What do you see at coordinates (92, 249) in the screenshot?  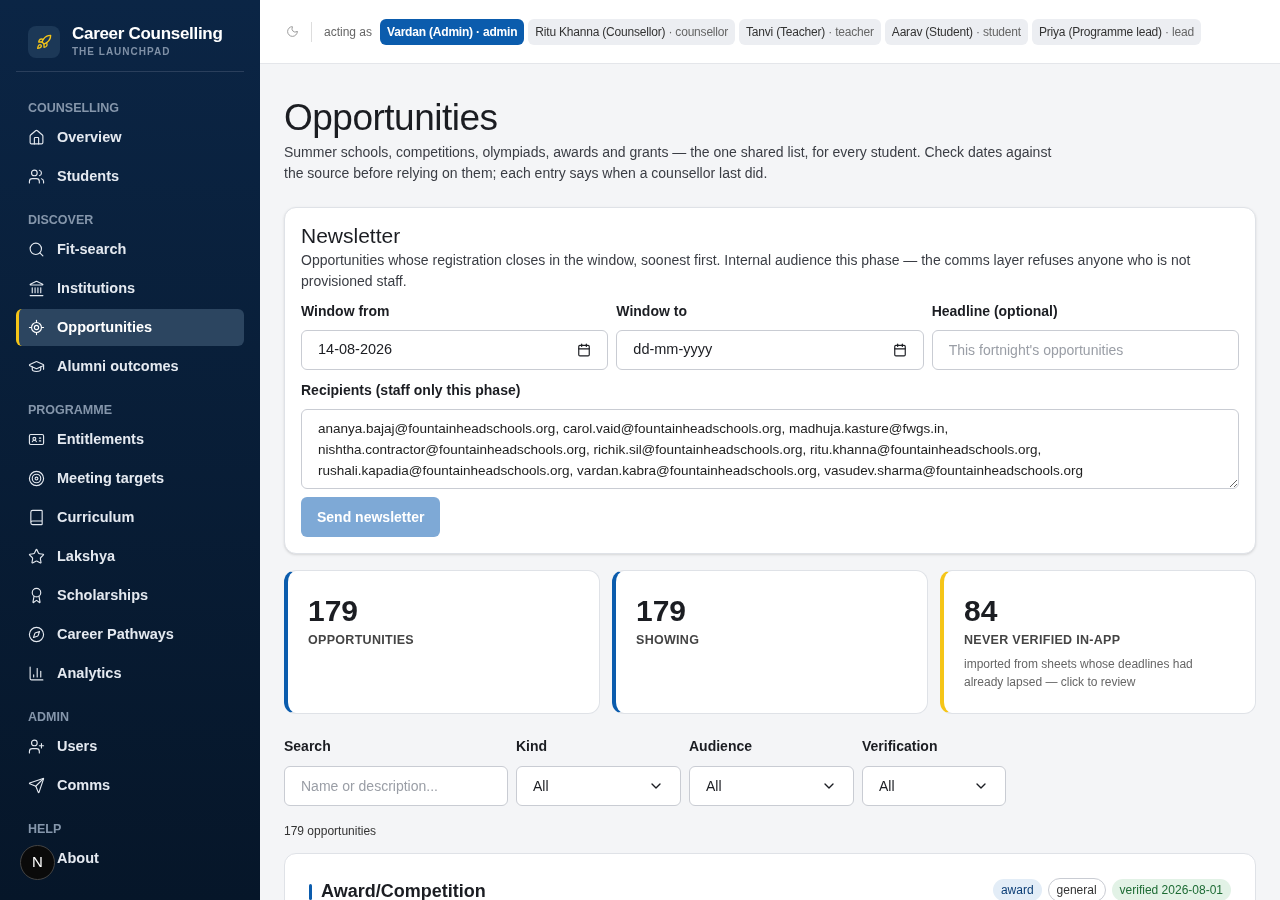 I see `sidebar-item: Fit-search` at bounding box center [92, 249].